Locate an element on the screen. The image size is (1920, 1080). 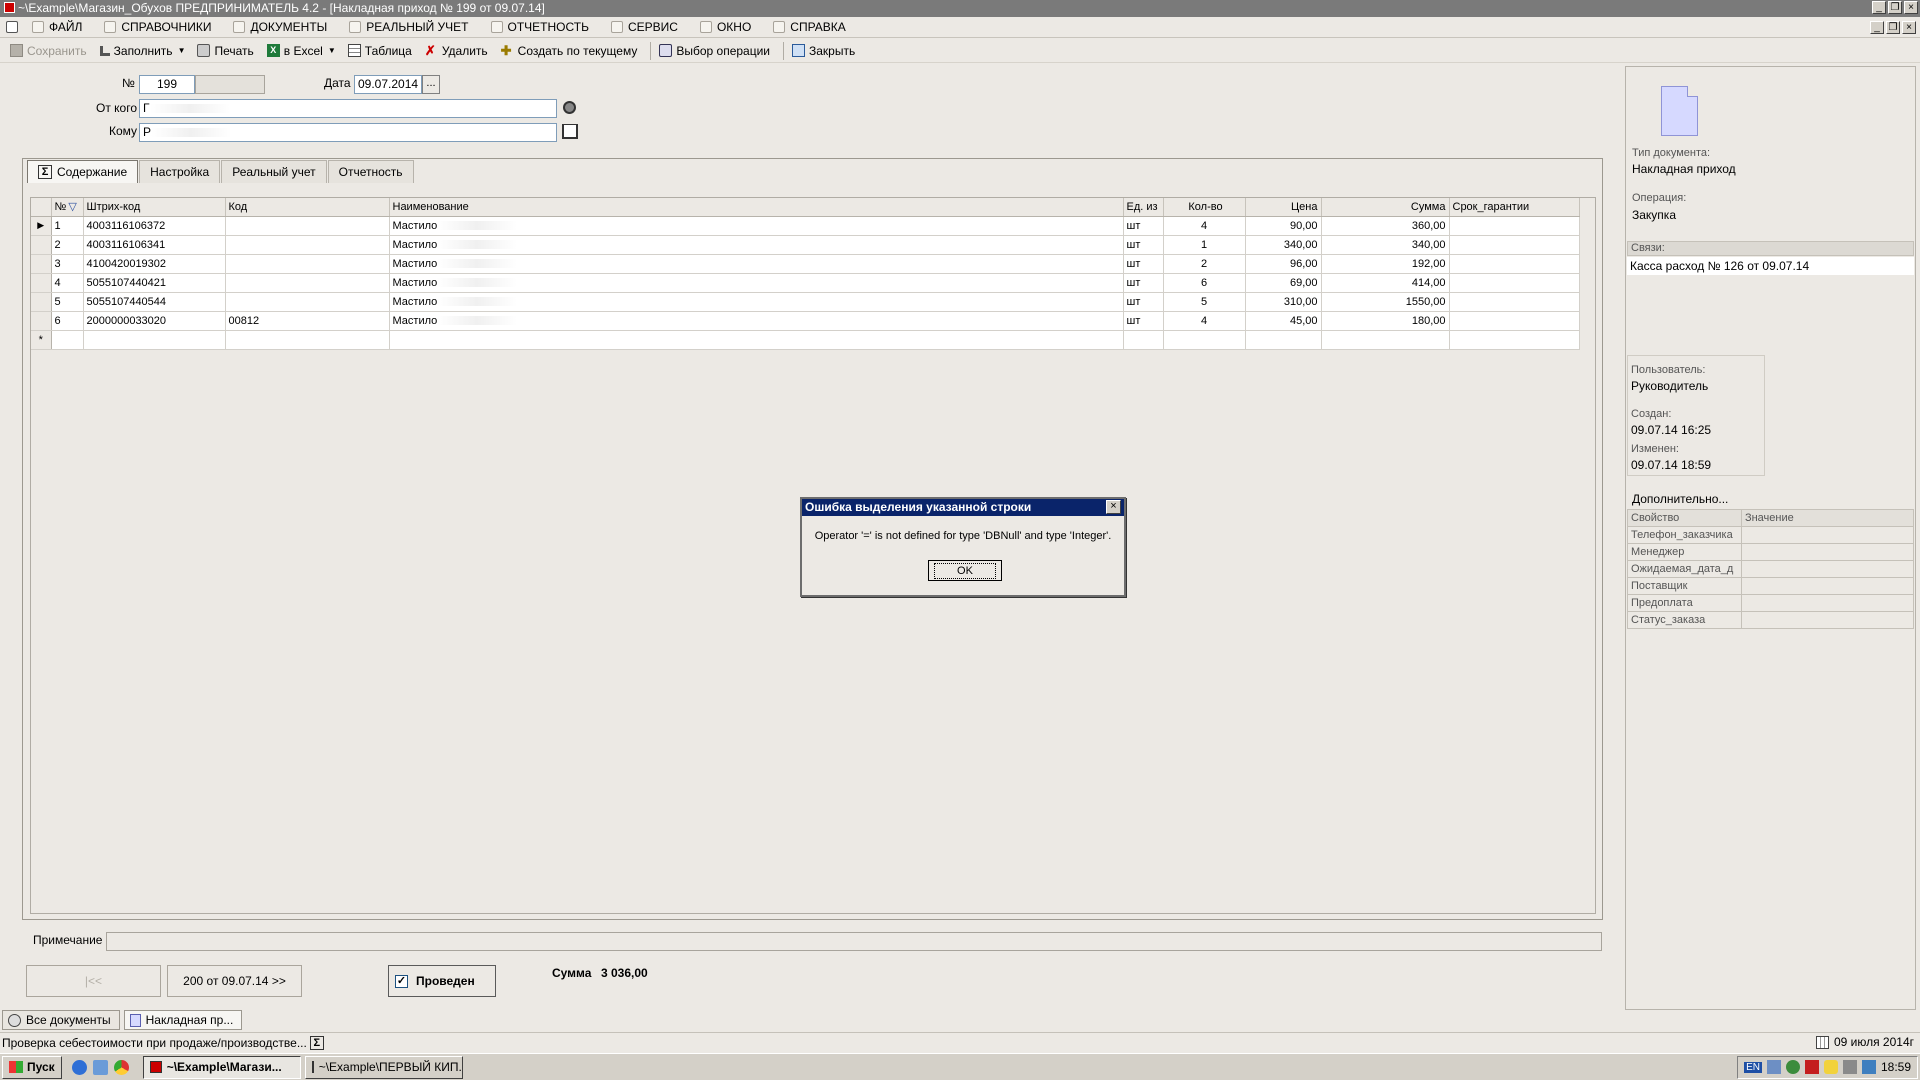
to-home-icon is located at coordinates (570, 131).